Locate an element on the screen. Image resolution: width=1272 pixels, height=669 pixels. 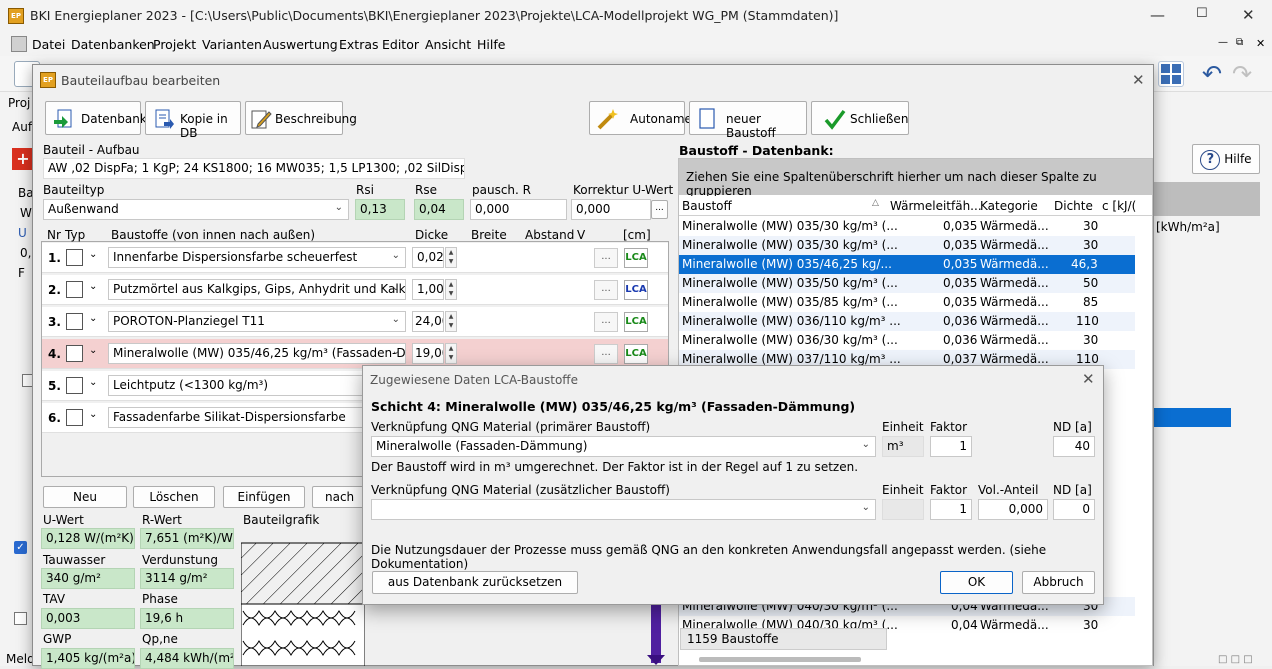
undo-icon: ↶ is located at coordinates (1212, 74).